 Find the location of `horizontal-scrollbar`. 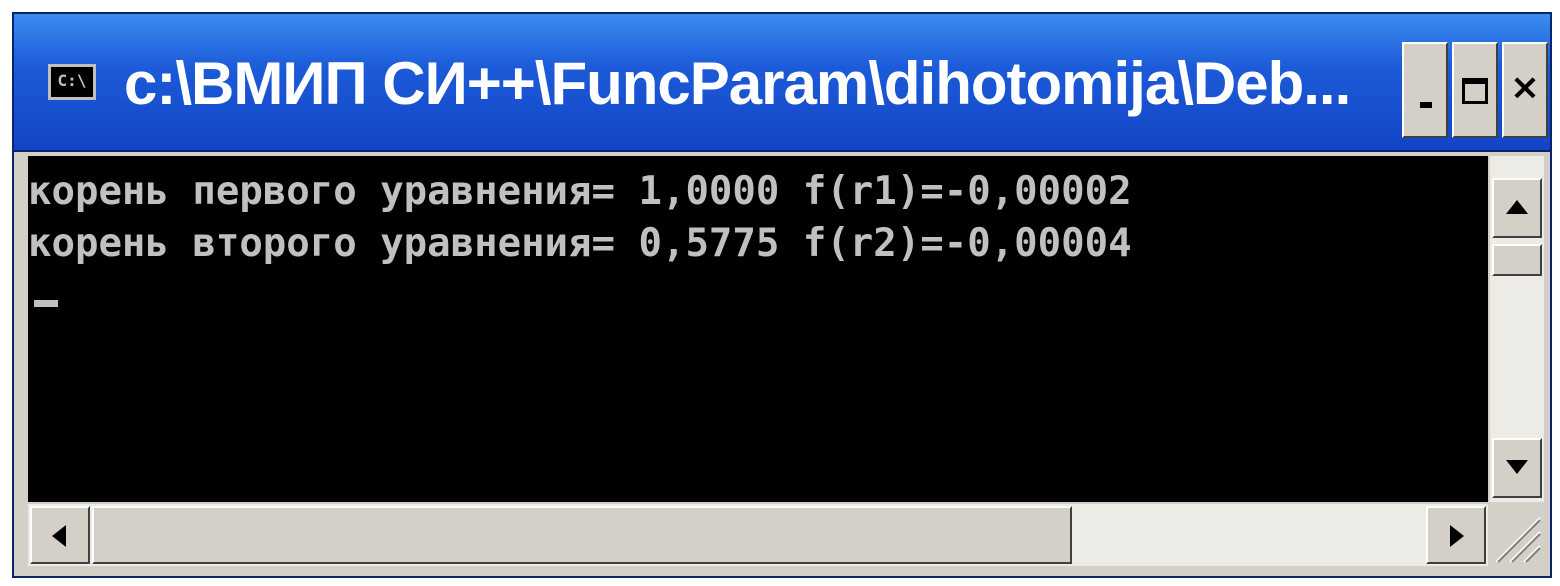

horizontal-scrollbar is located at coordinates (758, 535).